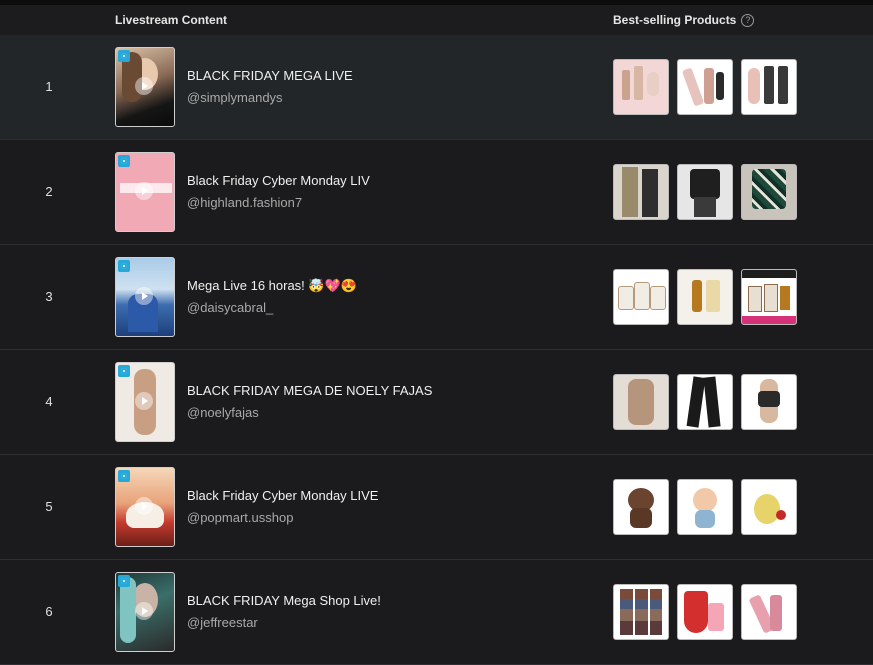  I want to click on creator-handle: @daisycabral_, so click(230, 307).